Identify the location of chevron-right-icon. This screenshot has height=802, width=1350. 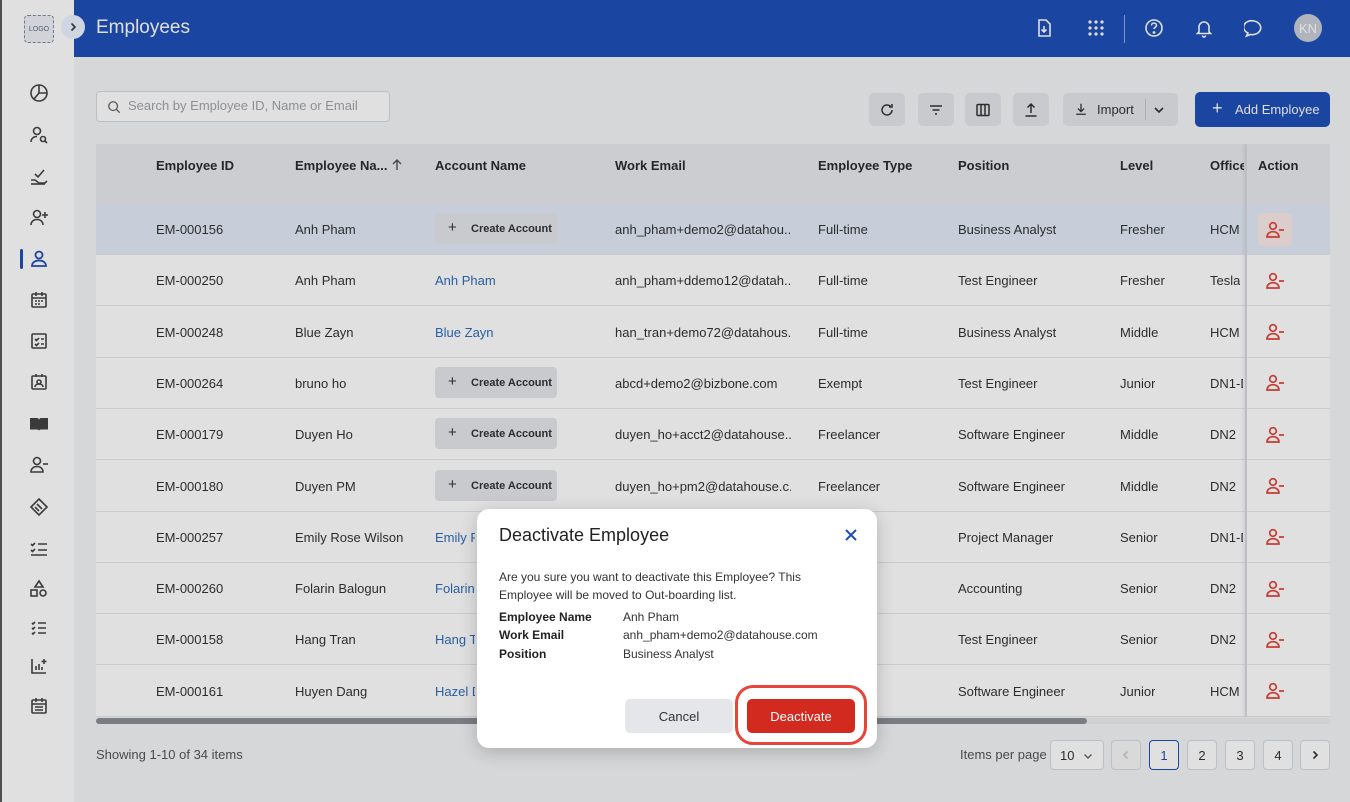
(73, 27).